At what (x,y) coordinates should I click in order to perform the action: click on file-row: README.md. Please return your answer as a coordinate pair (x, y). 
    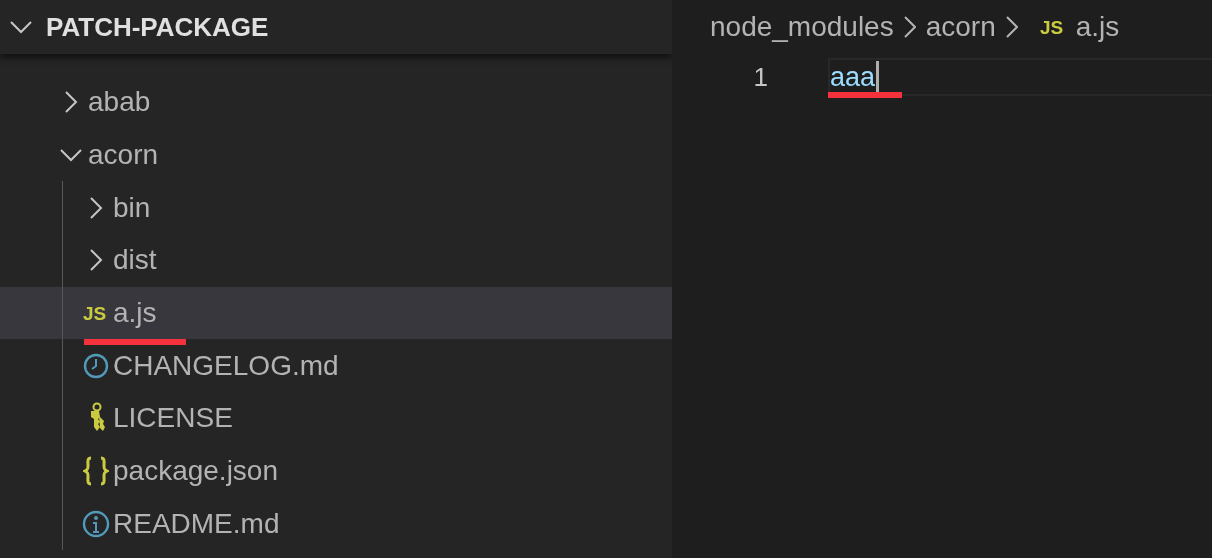
    Looking at the image, I should click on (336, 524).